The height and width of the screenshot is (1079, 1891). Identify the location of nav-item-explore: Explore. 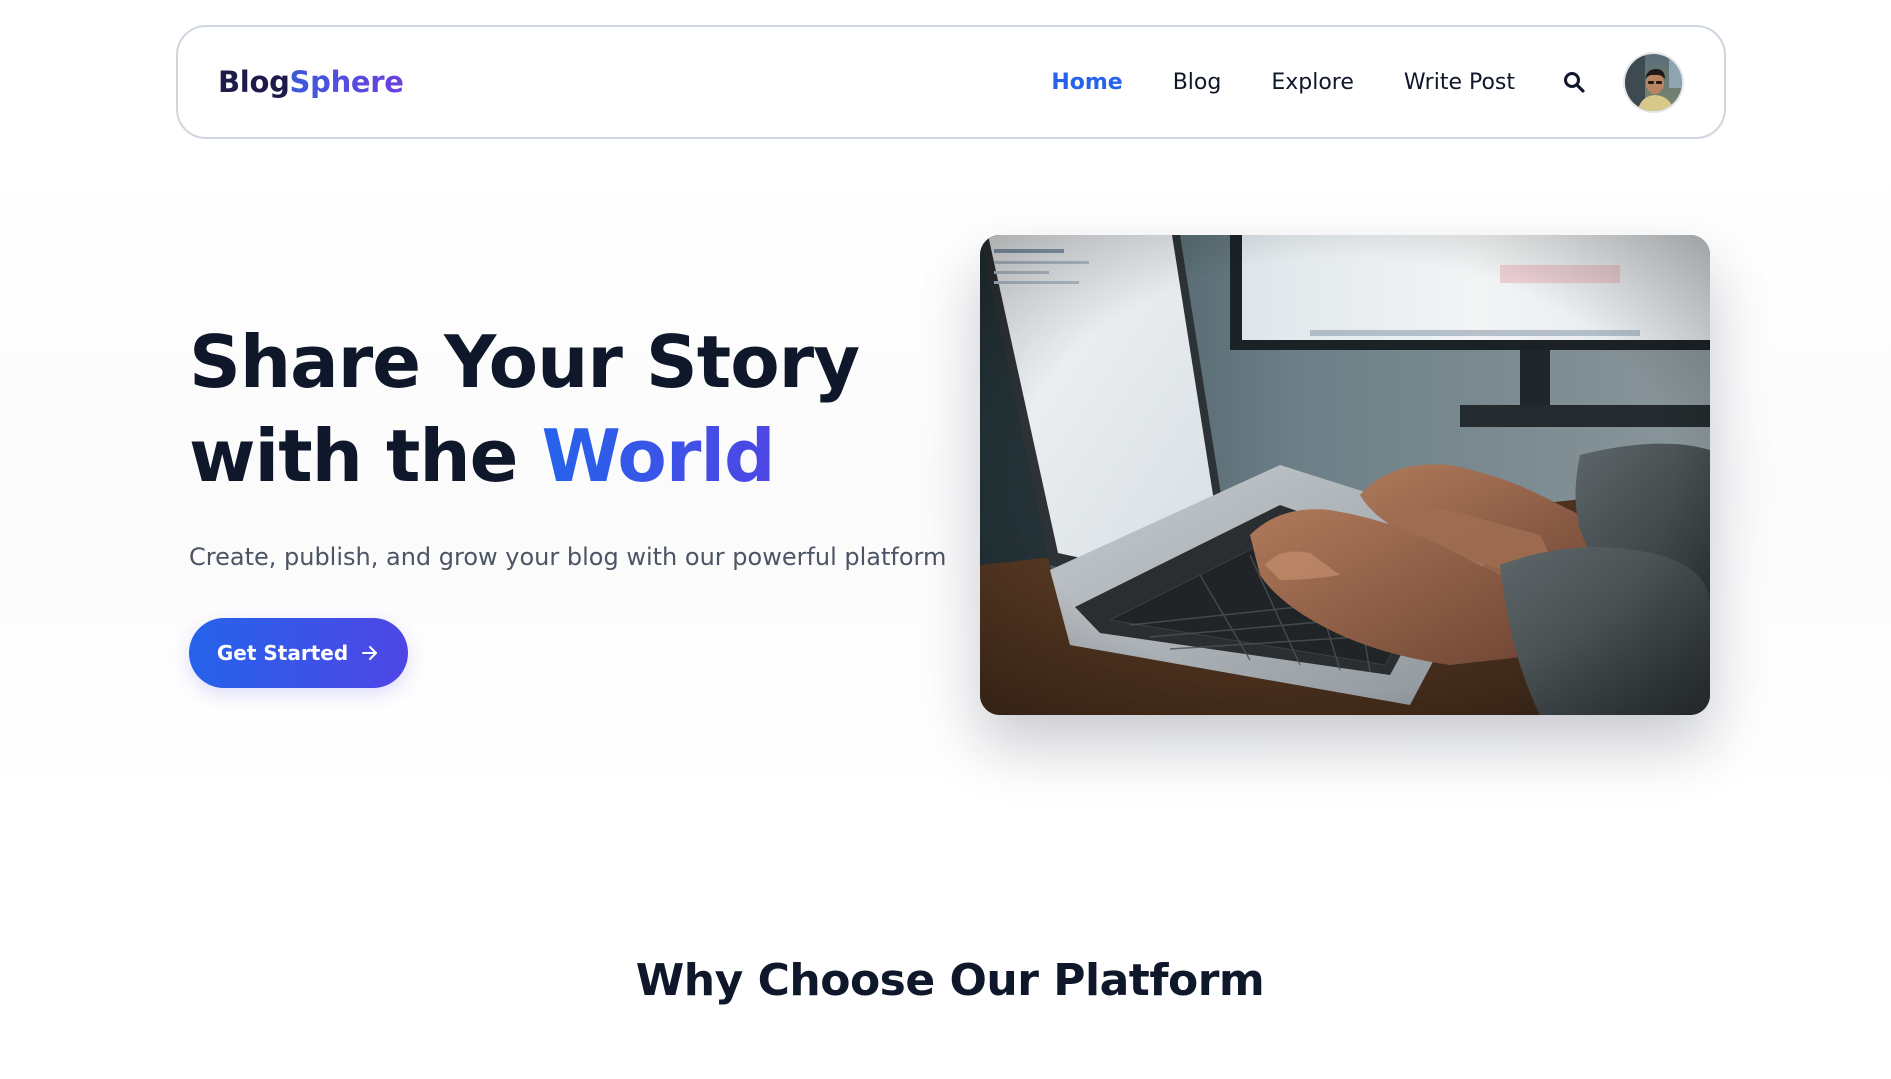
(1312, 82).